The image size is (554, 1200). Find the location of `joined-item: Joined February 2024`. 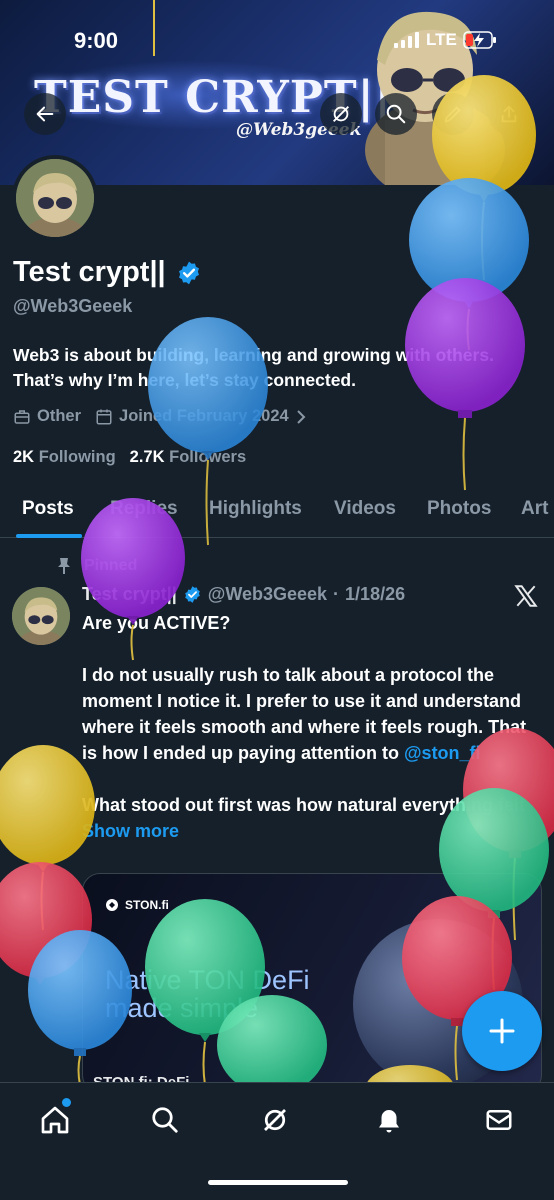

joined-item: Joined February 2024 is located at coordinates (201, 416).